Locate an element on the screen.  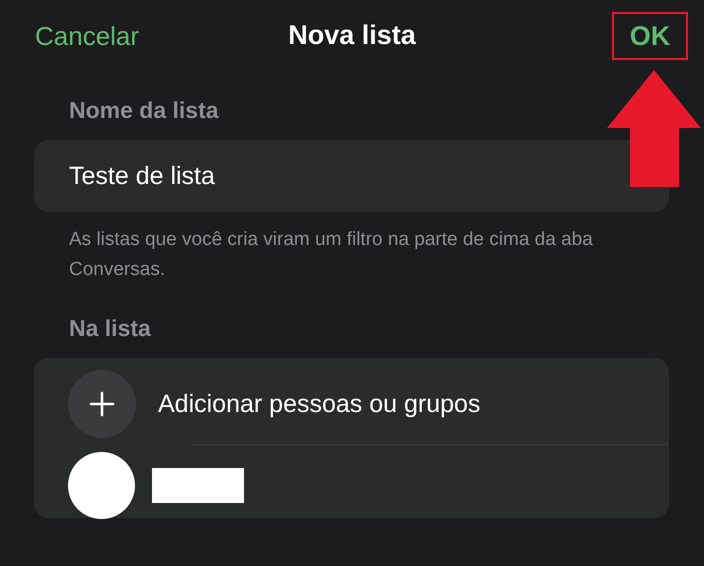
cancel-link: Cancelar is located at coordinates (87, 36).